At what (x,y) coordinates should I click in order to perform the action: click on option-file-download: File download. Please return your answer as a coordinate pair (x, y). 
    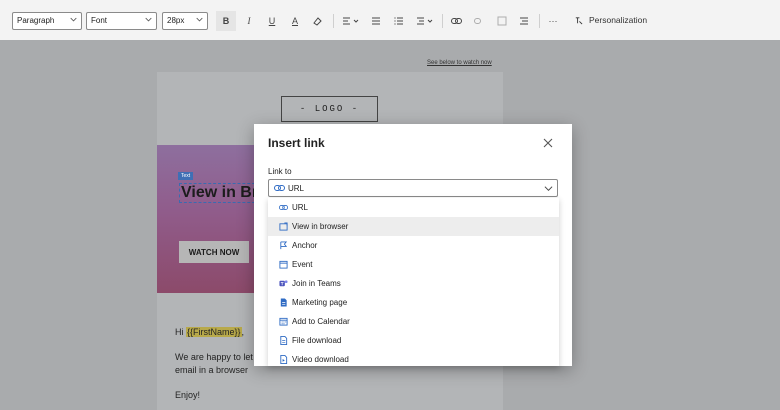
    Looking at the image, I should click on (413, 340).